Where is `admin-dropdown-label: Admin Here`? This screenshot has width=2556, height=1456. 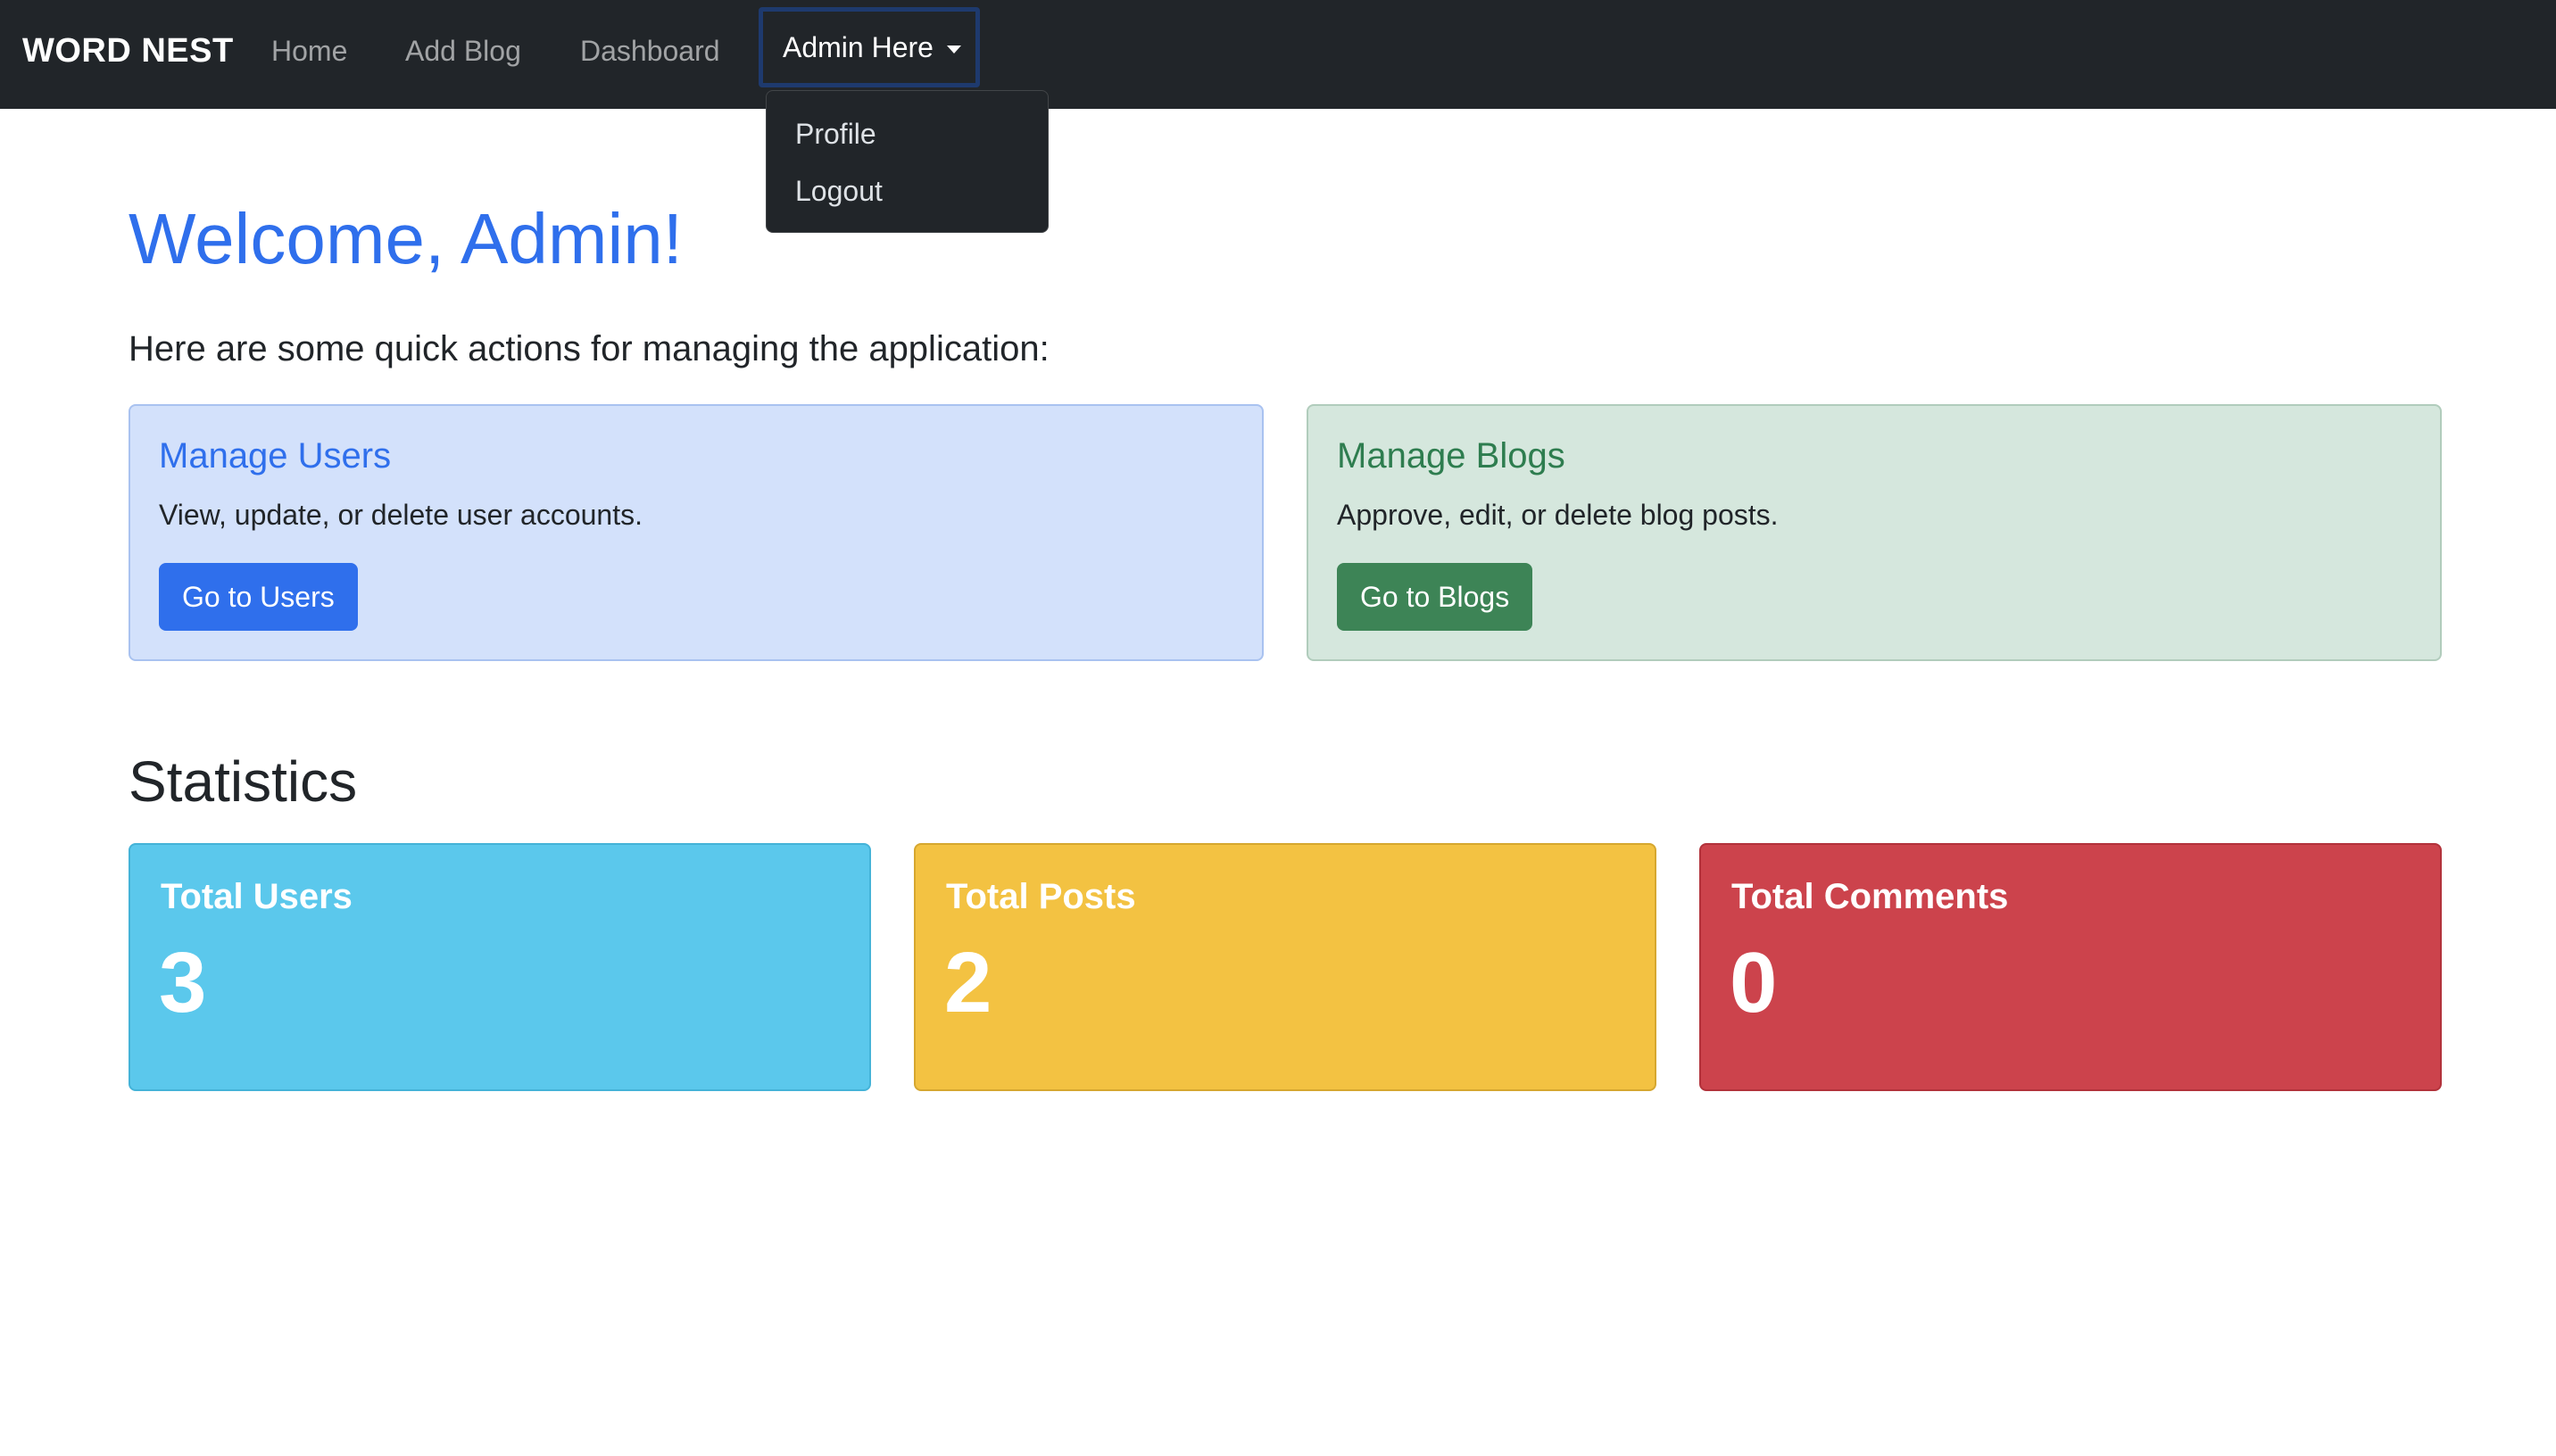 admin-dropdown-label: Admin Here is located at coordinates (858, 47).